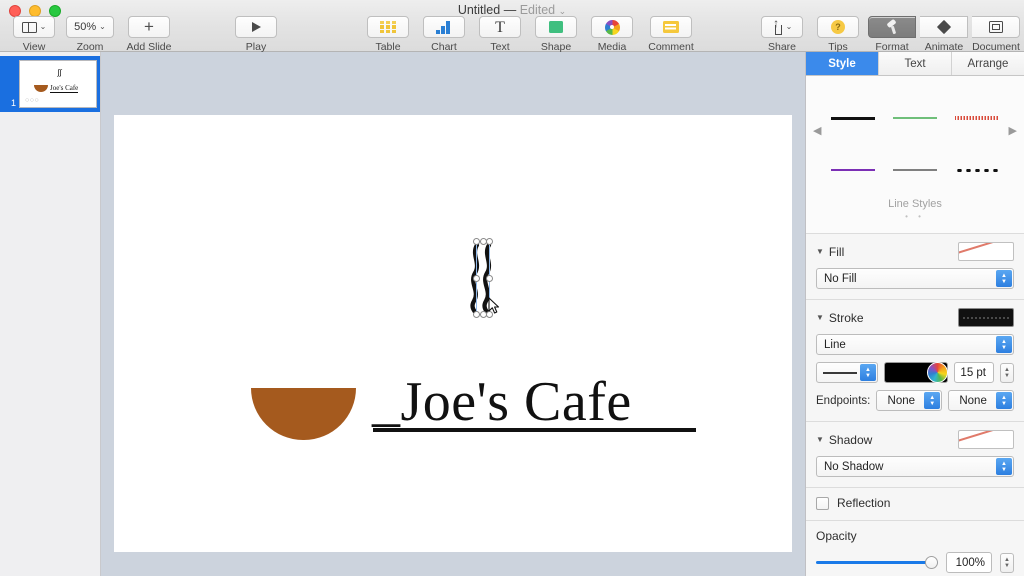 The width and height of the screenshot is (1024, 576). I want to click on table-button: Table, so click(388, 34).